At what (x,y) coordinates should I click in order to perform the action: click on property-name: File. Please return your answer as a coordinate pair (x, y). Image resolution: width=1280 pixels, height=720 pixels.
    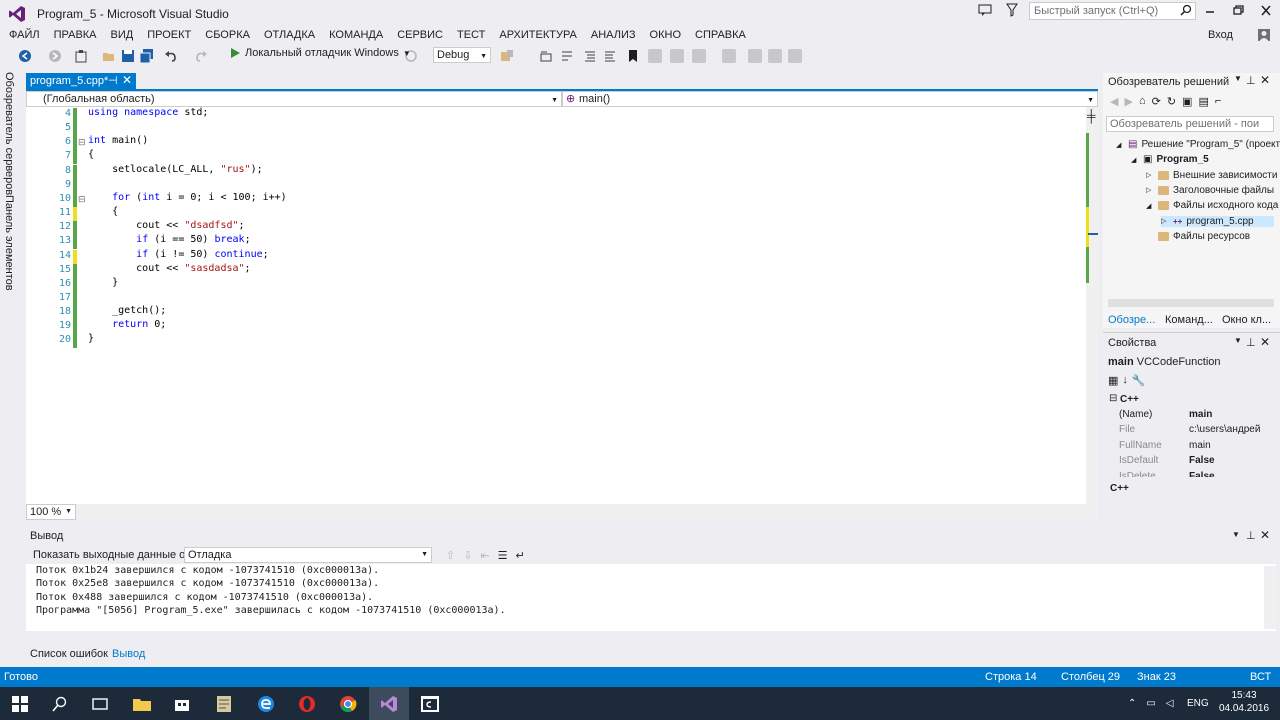
    Looking at the image, I should click on (1127, 429).